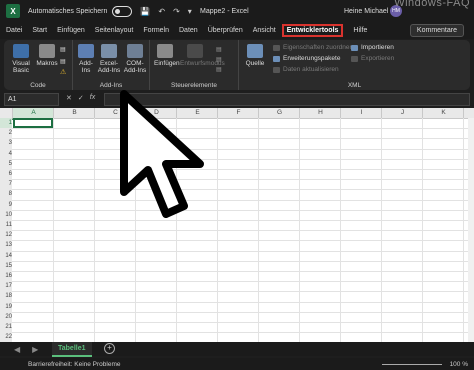 Image resolution: width=474 pixels, height=370 pixels. I want to click on excel-addins-icon, so click(109, 51).